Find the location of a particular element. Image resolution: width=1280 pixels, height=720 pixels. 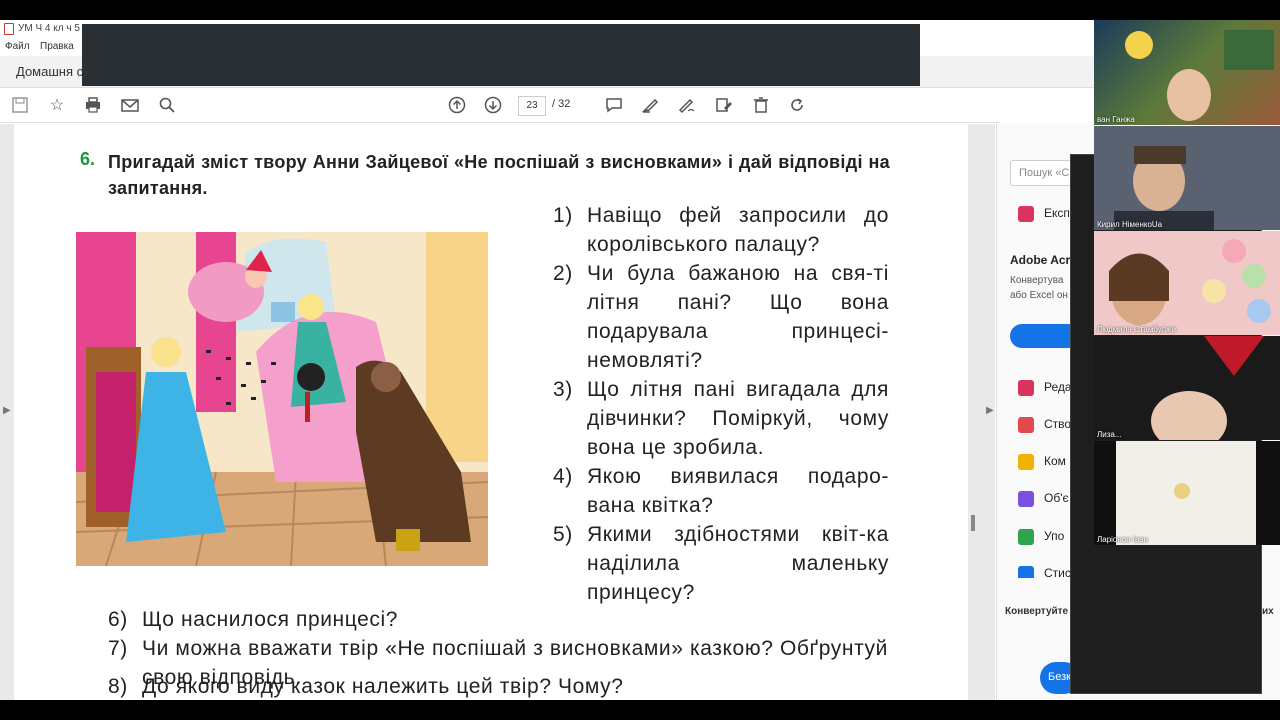

tool-label: Ком is located at coordinates (1055, 461).